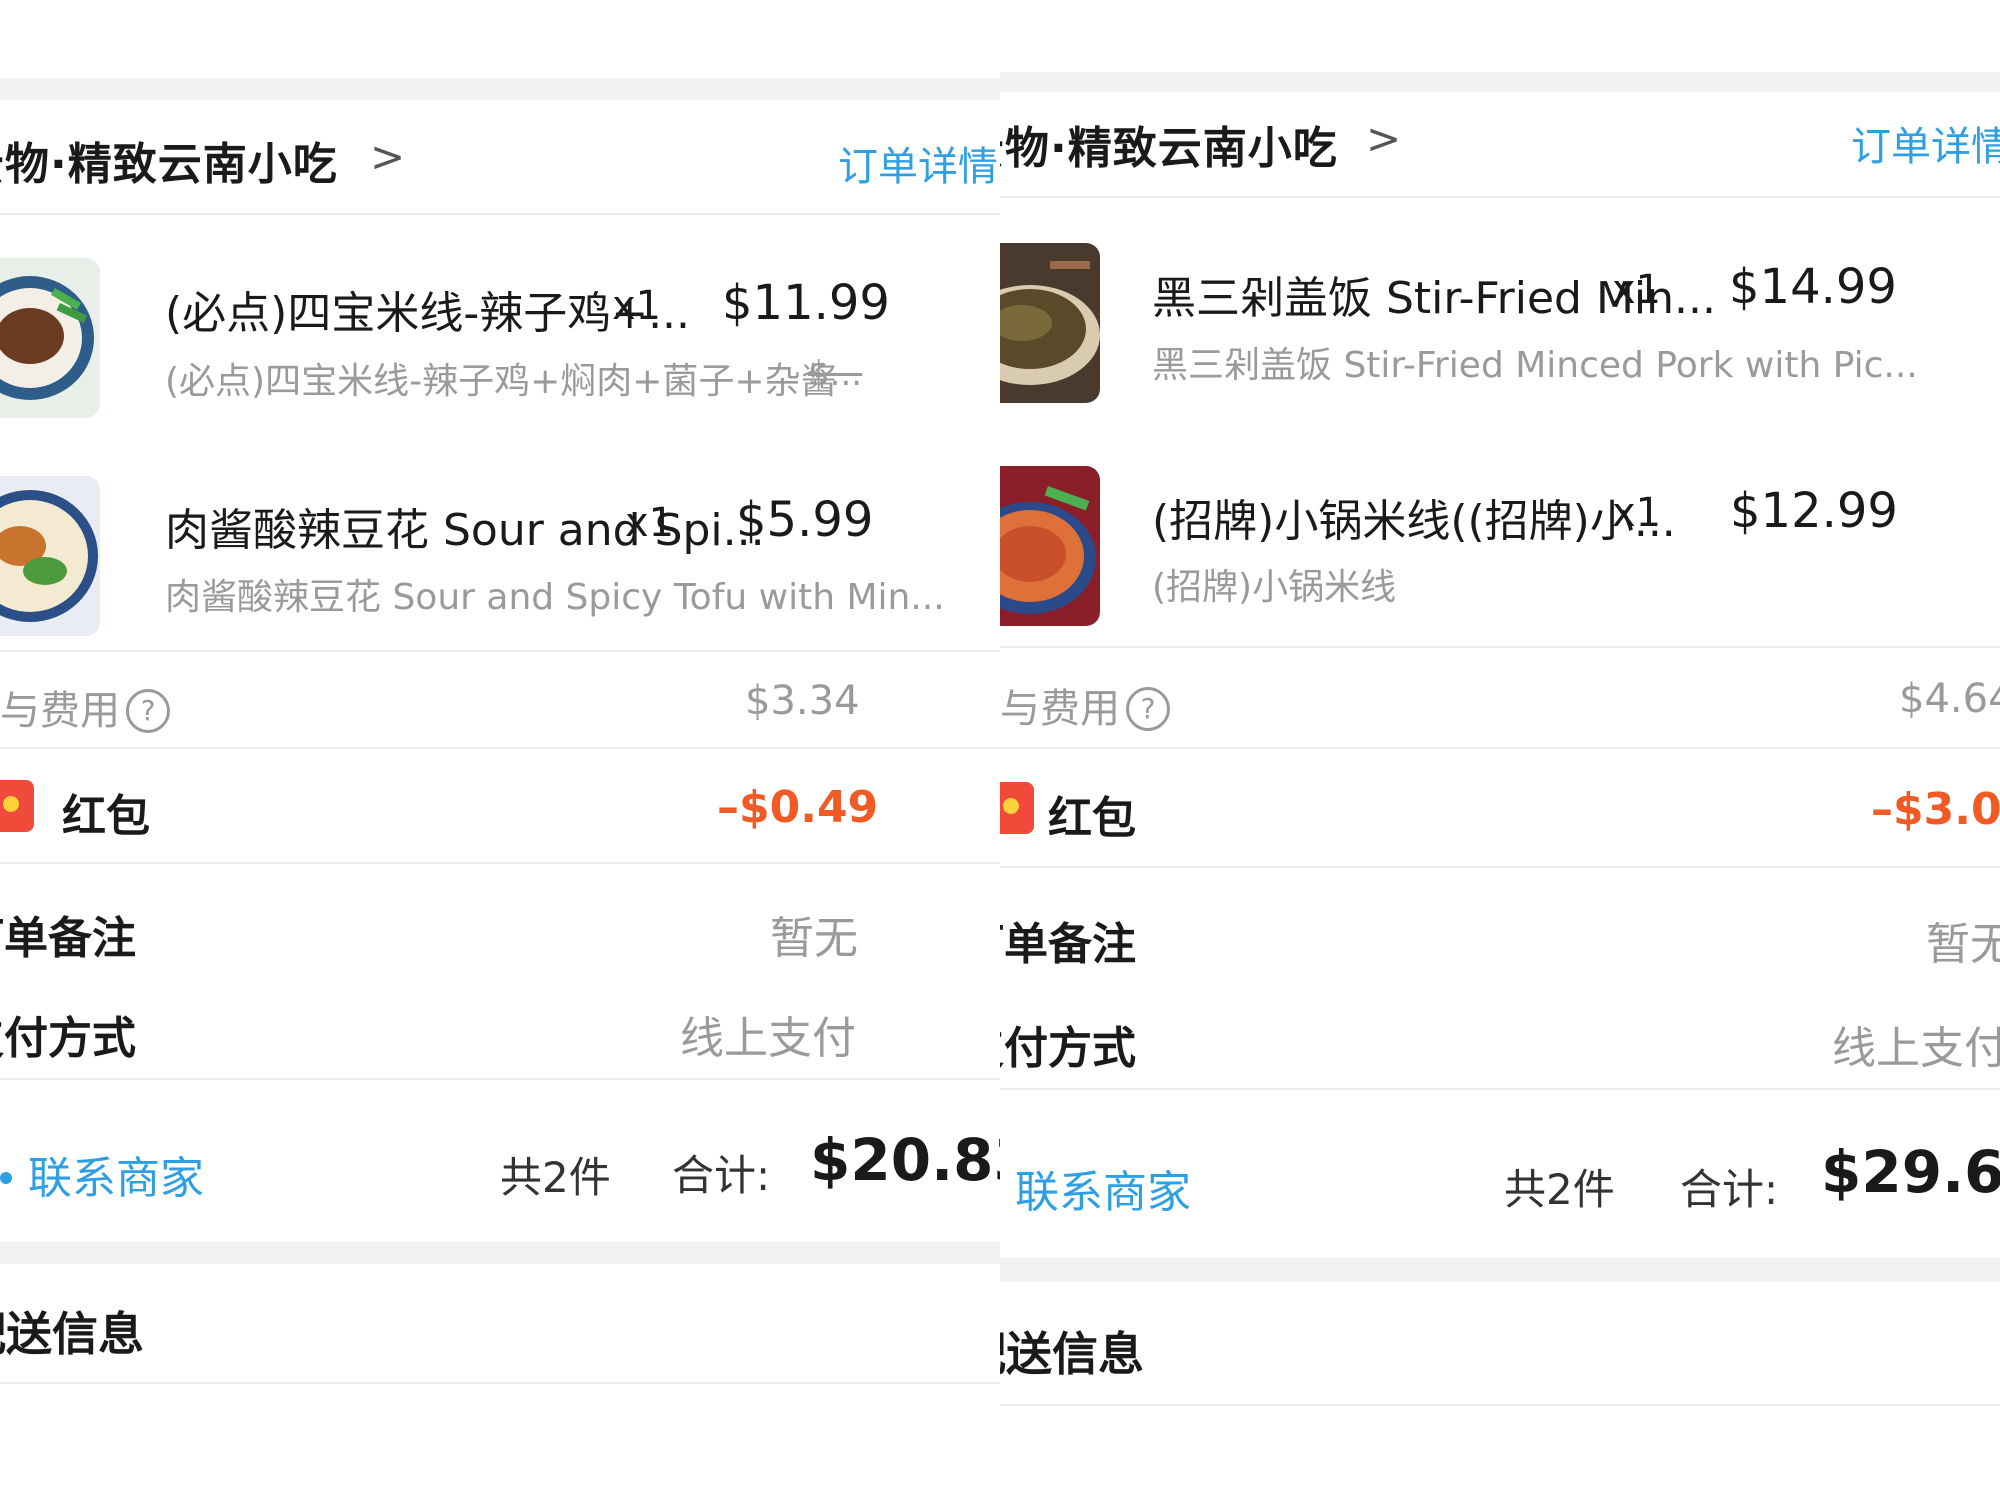 The image size is (2000, 1499). I want to click on item-price: $11.99, so click(806, 303).